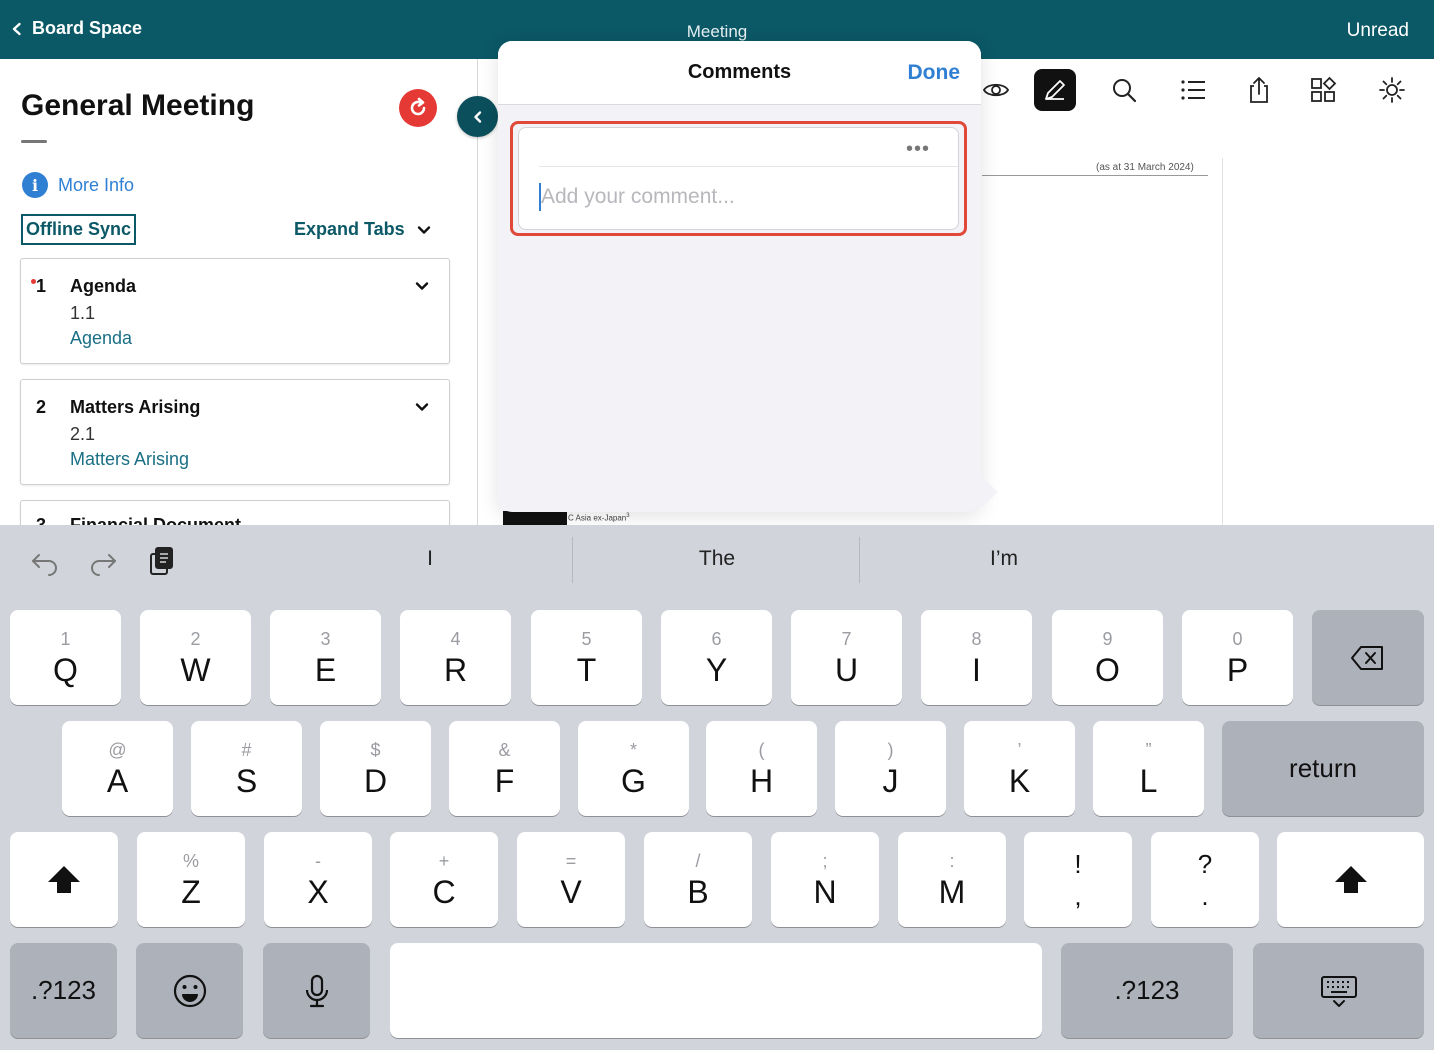 The image size is (1434, 1050). What do you see at coordinates (1055, 90) in the screenshot?
I see `annotate-button` at bounding box center [1055, 90].